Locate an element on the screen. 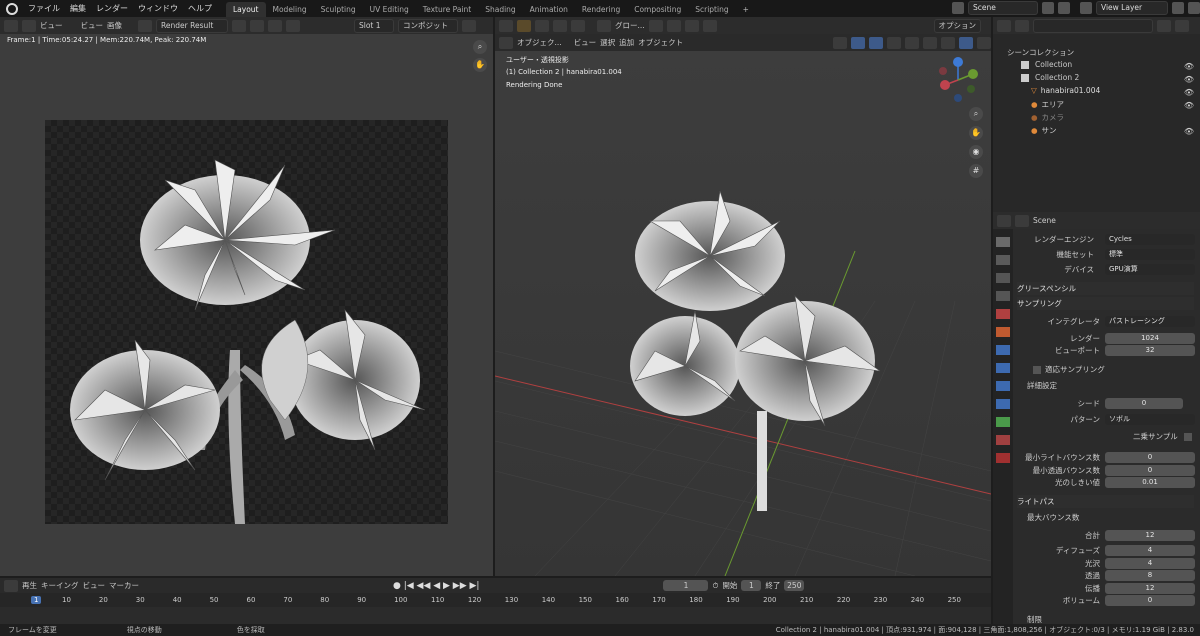 This screenshot has width=1200, height=636. square-samples-row: 二乗サンプル is located at coordinates (1162, 436).